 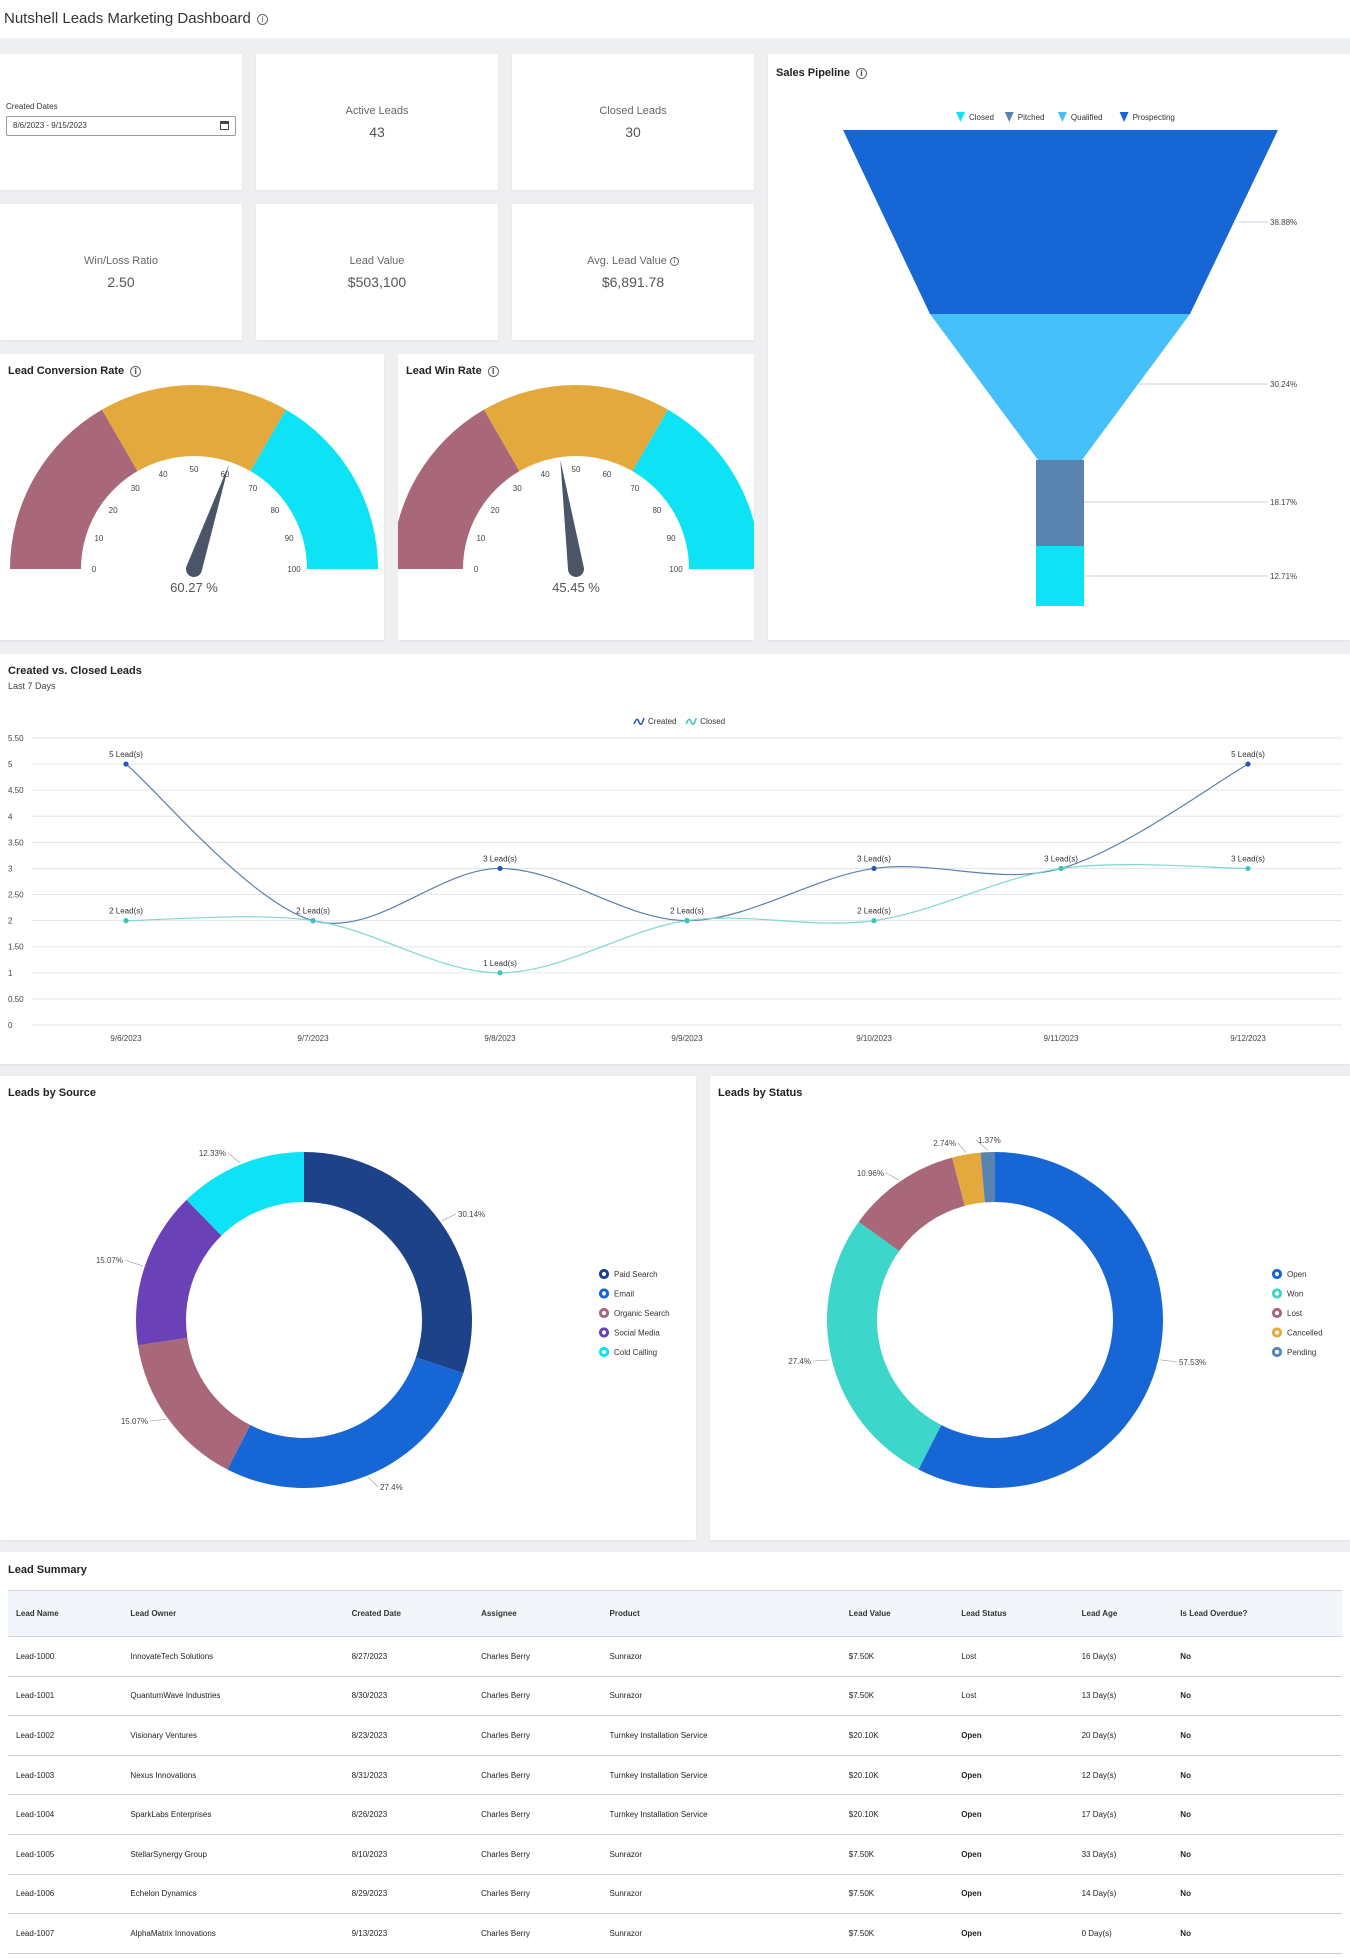 What do you see at coordinates (126, 1038) in the screenshot?
I see `x-tick-label: 9/6/2023` at bounding box center [126, 1038].